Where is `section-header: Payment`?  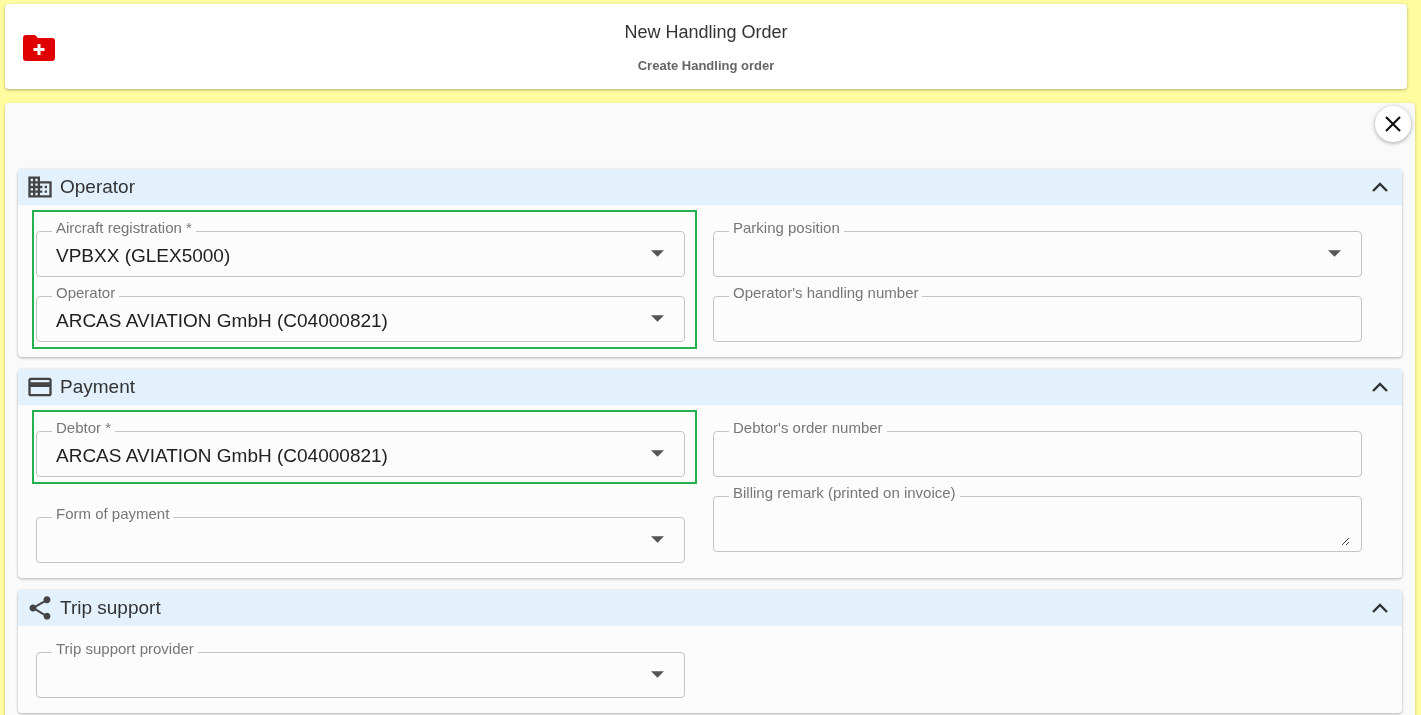
section-header: Payment is located at coordinates (710, 387).